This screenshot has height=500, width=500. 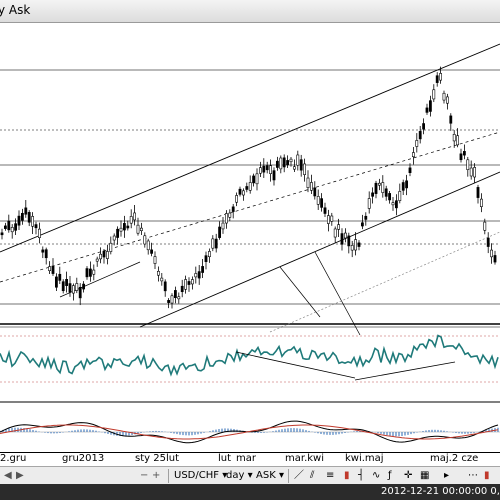 I want to click on zoom-out-icon: −, so click(x=144, y=475).